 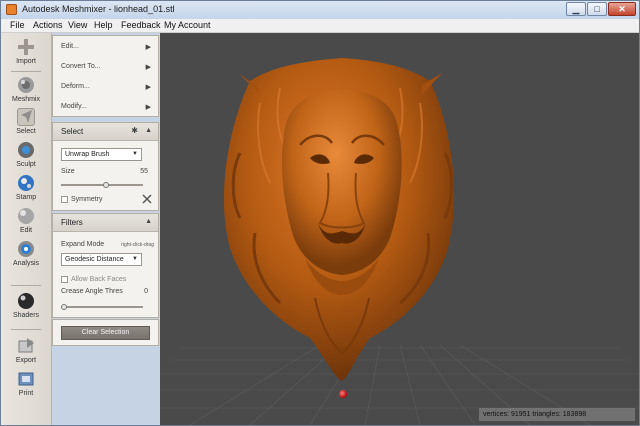 I want to click on maximize-icon: □, so click(x=597, y=8).